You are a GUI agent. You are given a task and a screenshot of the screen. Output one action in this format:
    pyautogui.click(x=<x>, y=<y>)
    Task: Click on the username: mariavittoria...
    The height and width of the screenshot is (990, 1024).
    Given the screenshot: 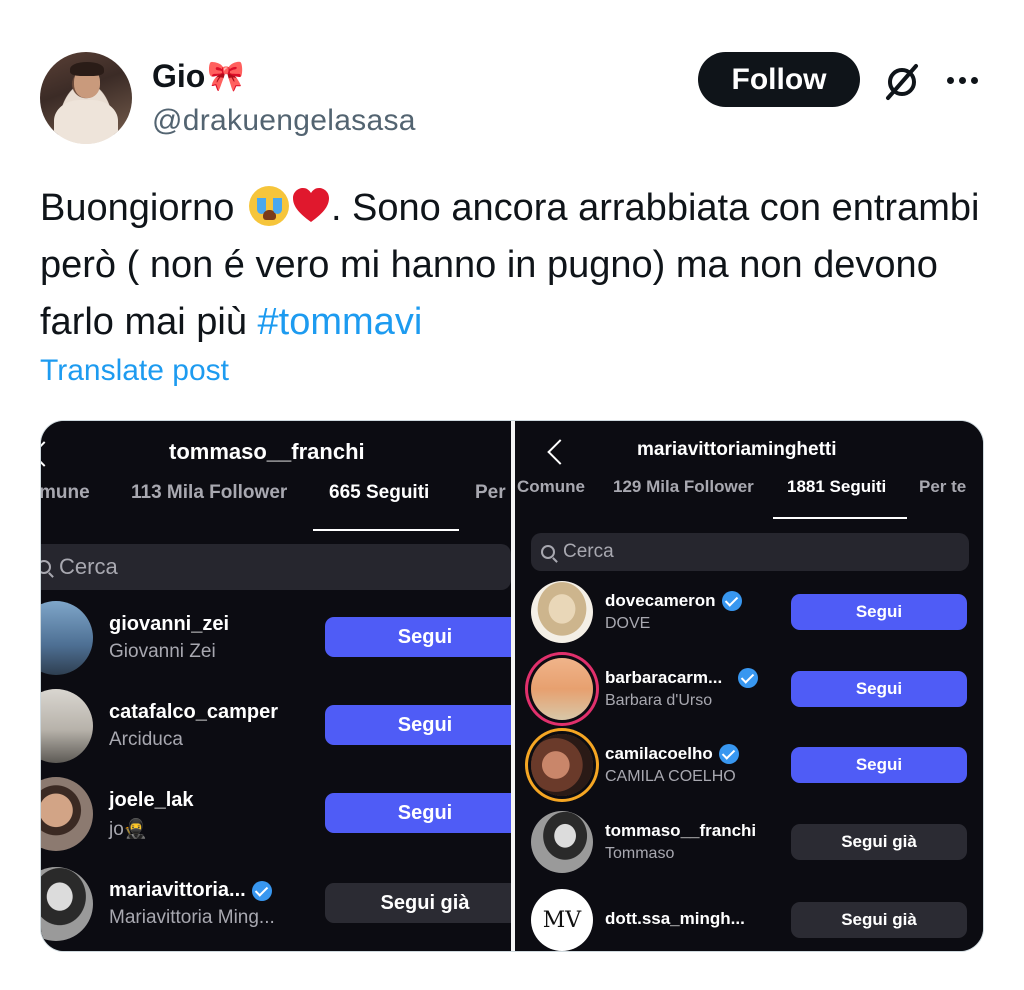 What is the action you would take?
    pyautogui.click(x=190, y=890)
    